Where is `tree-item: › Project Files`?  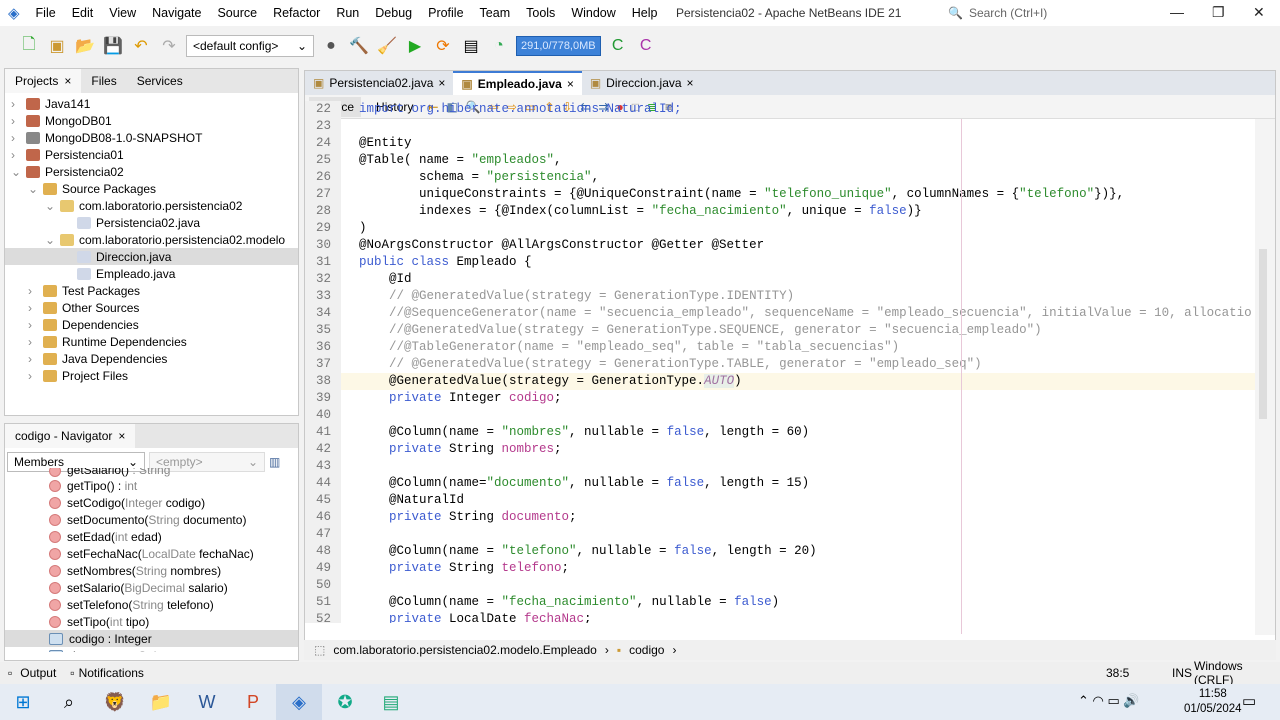 tree-item: › Project Files is located at coordinates (151, 375).